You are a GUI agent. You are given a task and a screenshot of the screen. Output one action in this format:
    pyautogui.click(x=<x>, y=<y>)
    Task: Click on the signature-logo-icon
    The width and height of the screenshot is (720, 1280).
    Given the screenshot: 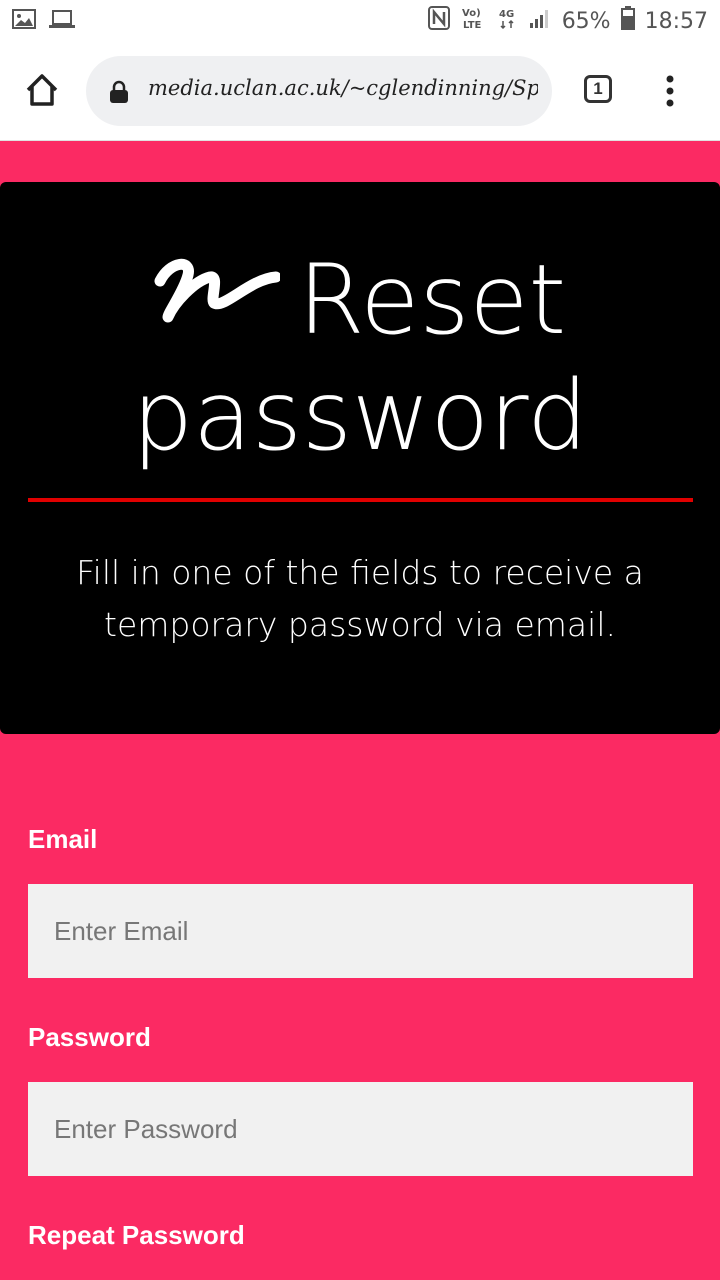 What is the action you would take?
    pyautogui.click(x=218, y=298)
    